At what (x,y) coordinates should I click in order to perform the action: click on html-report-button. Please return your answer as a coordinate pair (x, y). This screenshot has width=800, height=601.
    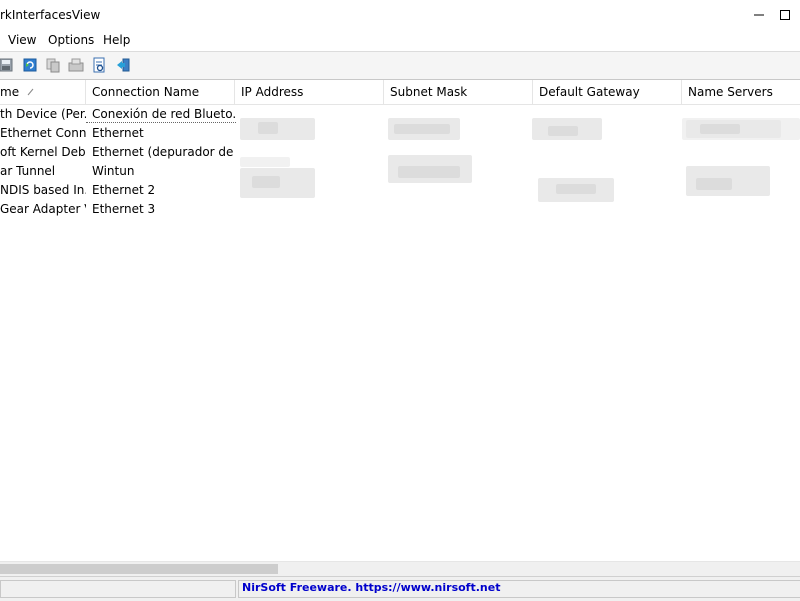
    Looking at the image, I should click on (99, 65).